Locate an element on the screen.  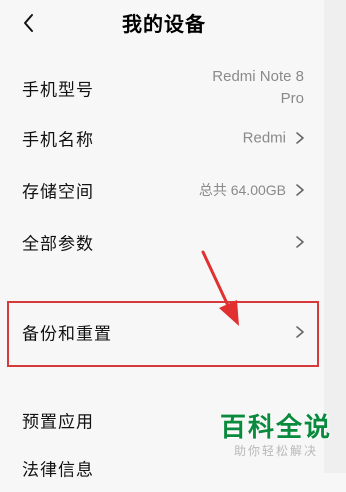
row-value: Redmi Note 8 Pro is located at coordinates (239, 88).